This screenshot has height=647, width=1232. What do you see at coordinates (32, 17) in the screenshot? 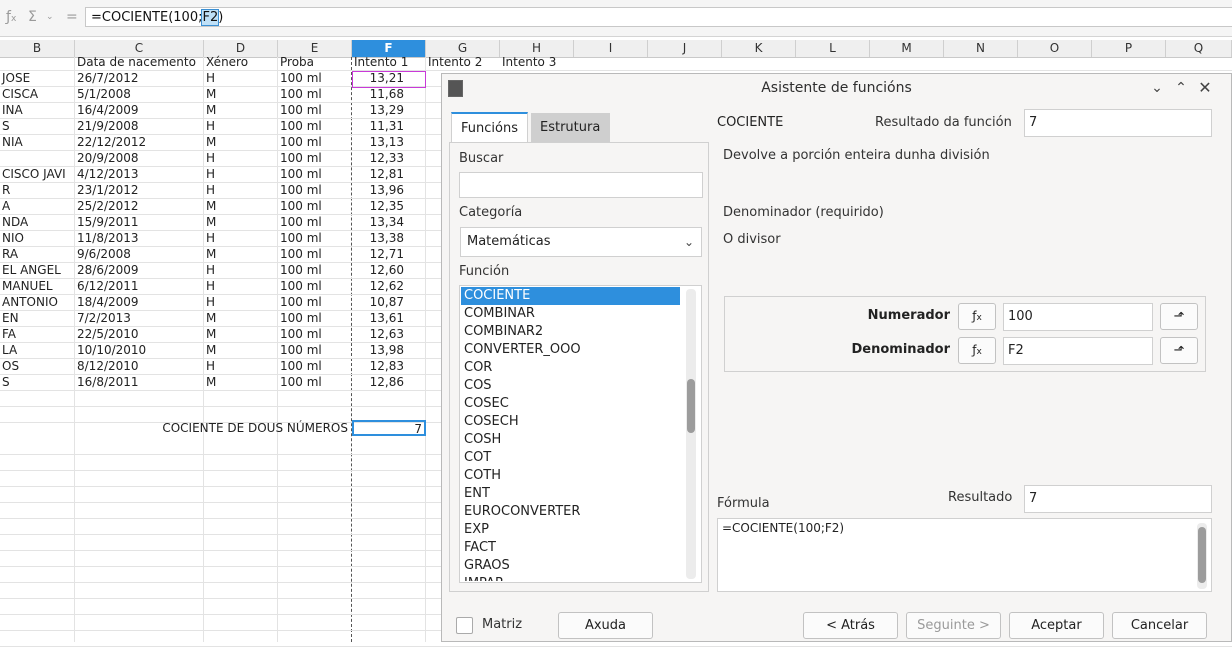
I see `sum-icon: Σ` at bounding box center [32, 17].